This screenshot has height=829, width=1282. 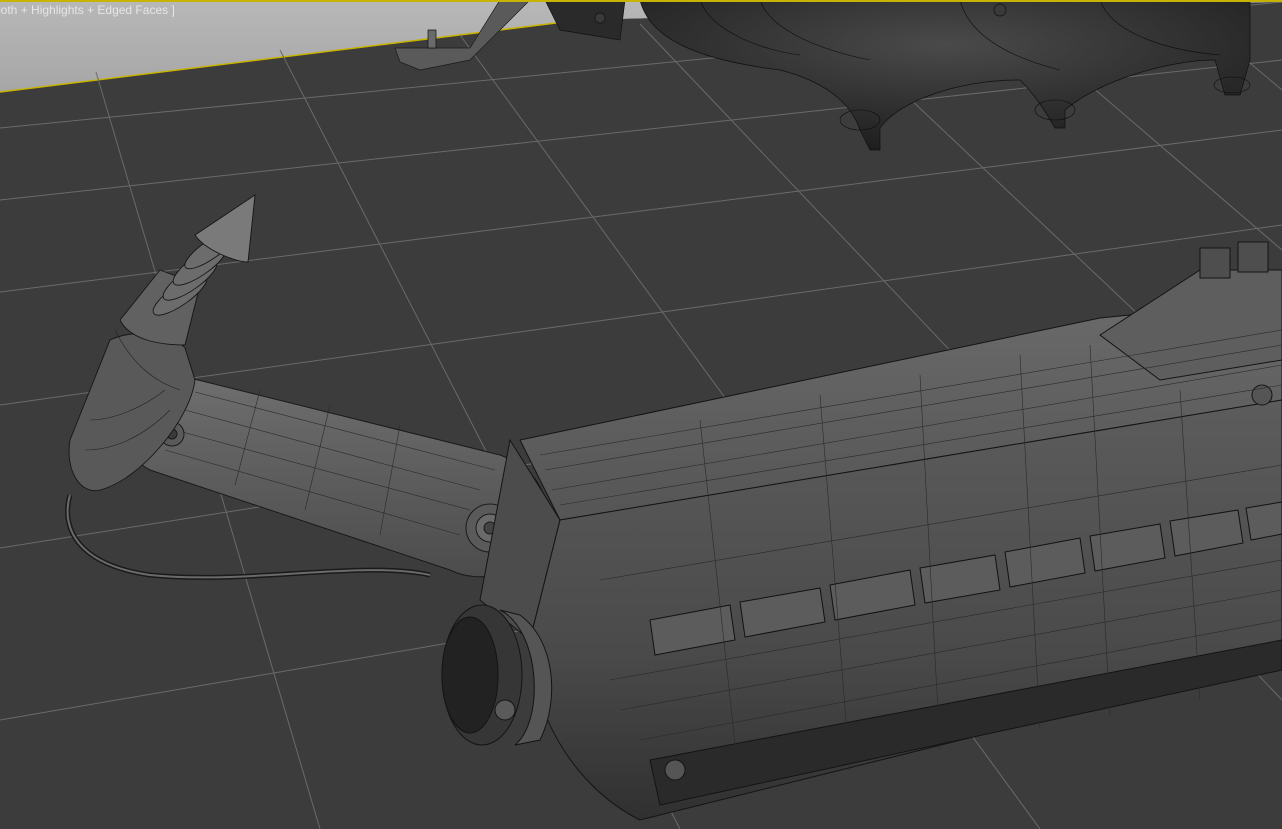 What do you see at coordinates (87, 10) in the screenshot?
I see `viewport-shading-label: ooth + Highlights + Edged Faces ]` at bounding box center [87, 10].